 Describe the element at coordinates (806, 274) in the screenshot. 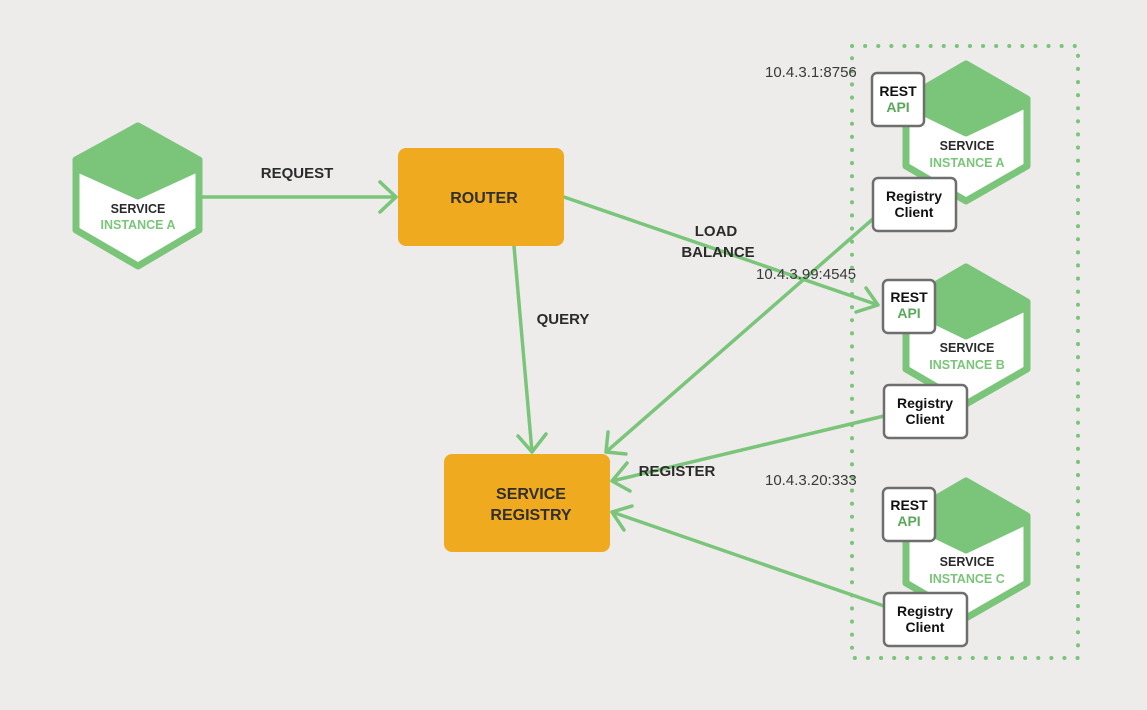

I see `instance-b-address: 10.4.3.99:4545` at that location.